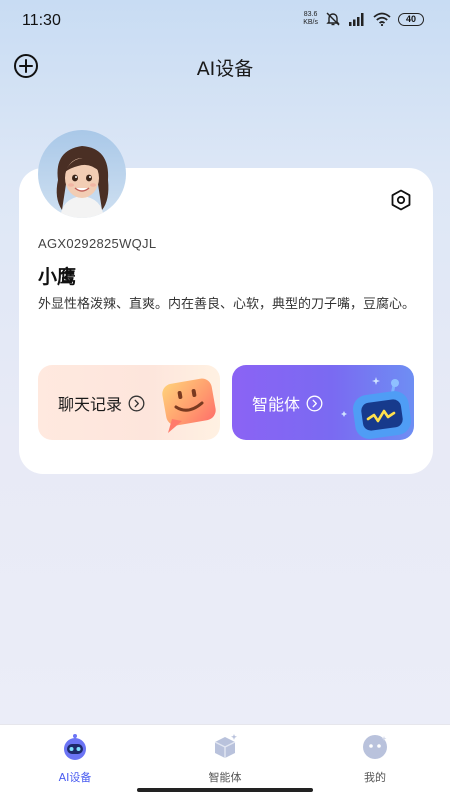 This screenshot has width=450, height=800. What do you see at coordinates (401, 200) in the screenshot?
I see `hexagon-settings-icon` at bounding box center [401, 200].